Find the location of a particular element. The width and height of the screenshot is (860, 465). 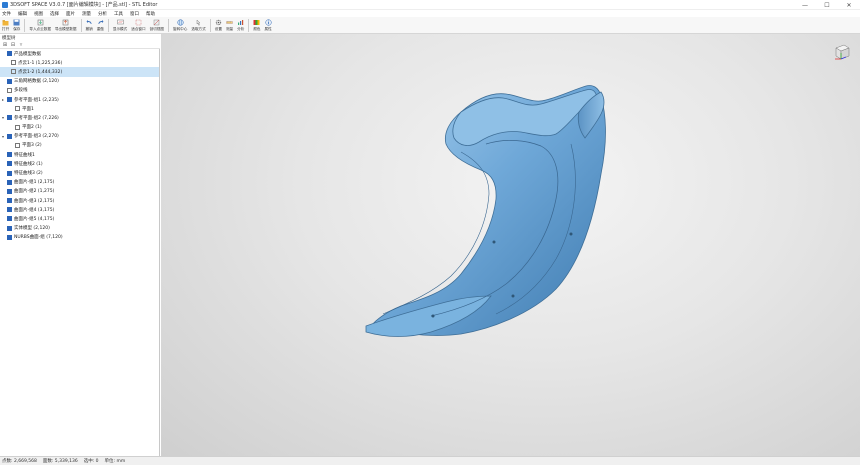

tree-item: 特征曲线3 (2) is located at coordinates (79, 172).